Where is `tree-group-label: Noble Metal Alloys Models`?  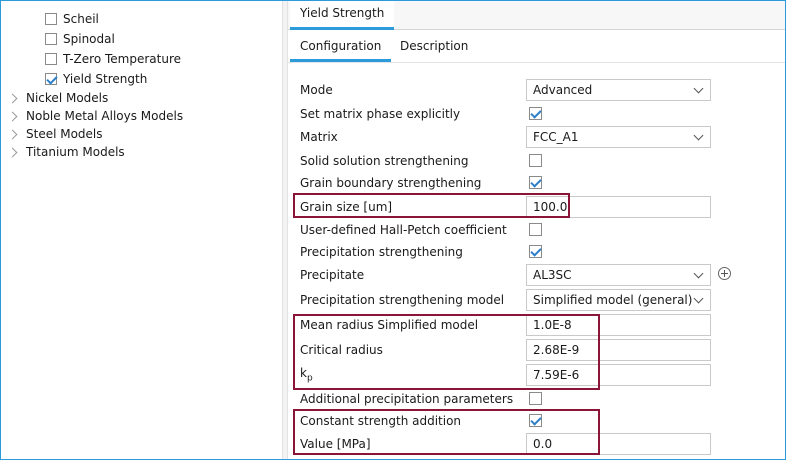 tree-group-label: Noble Metal Alloys Models is located at coordinates (105, 116).